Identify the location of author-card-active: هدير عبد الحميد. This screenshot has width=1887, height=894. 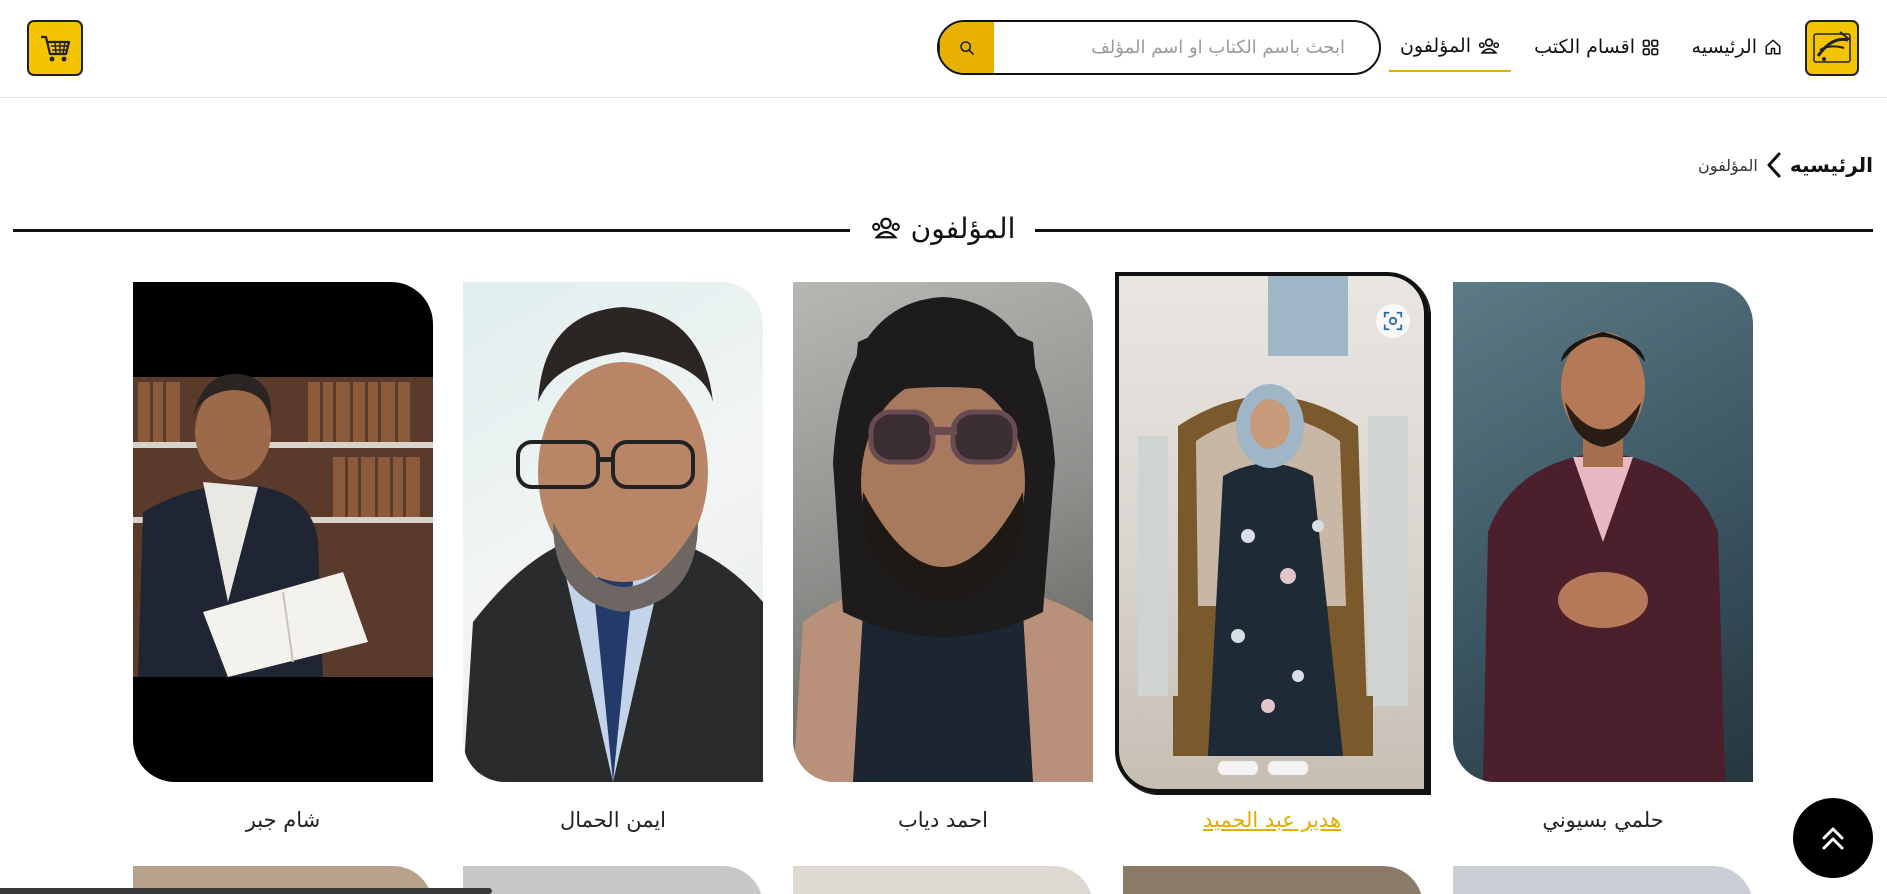
(1272, 552).